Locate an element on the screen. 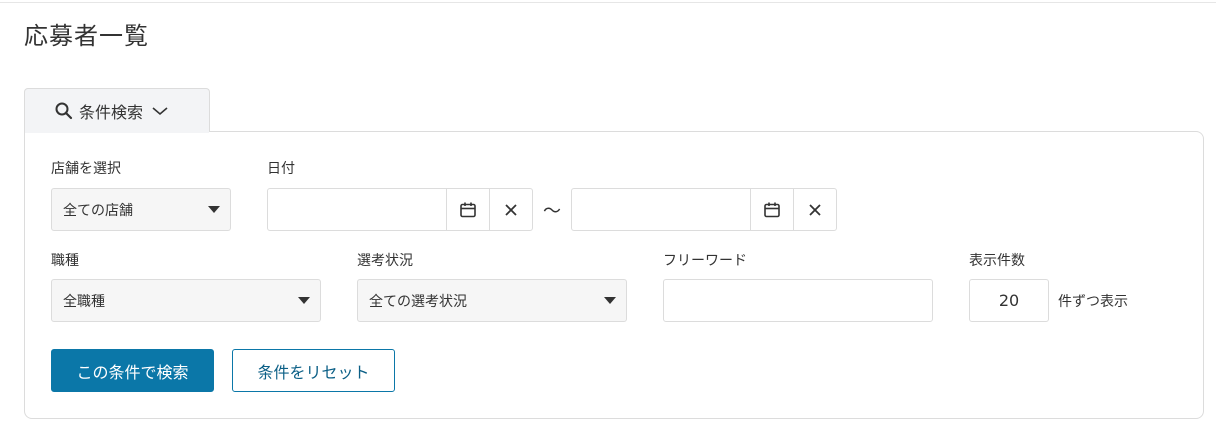 The height and width of the screenshot is (429, 1216). store-select: 全ての店舗 is located at coordinates (141, 209).